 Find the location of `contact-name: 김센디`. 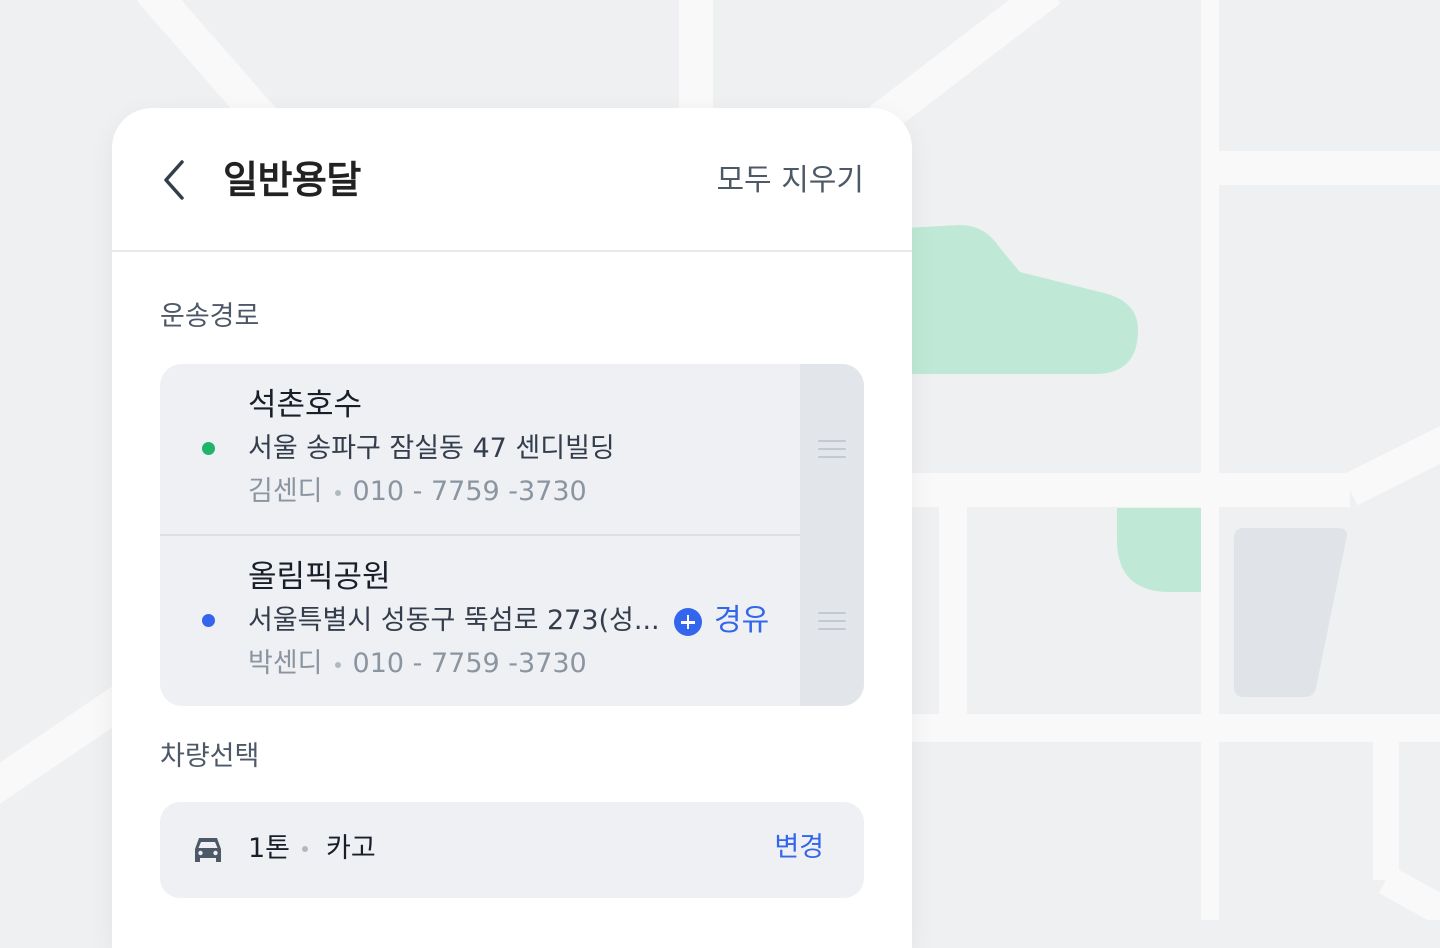

contact-name: 김센디 is located at coordinates (285, 491).